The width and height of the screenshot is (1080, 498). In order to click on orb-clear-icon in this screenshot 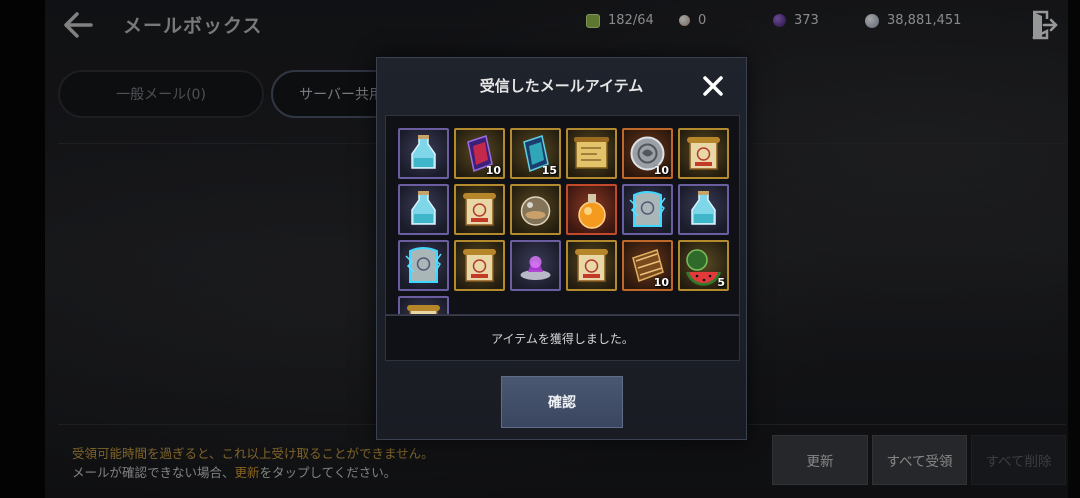, I will do `click(535, 211)`.